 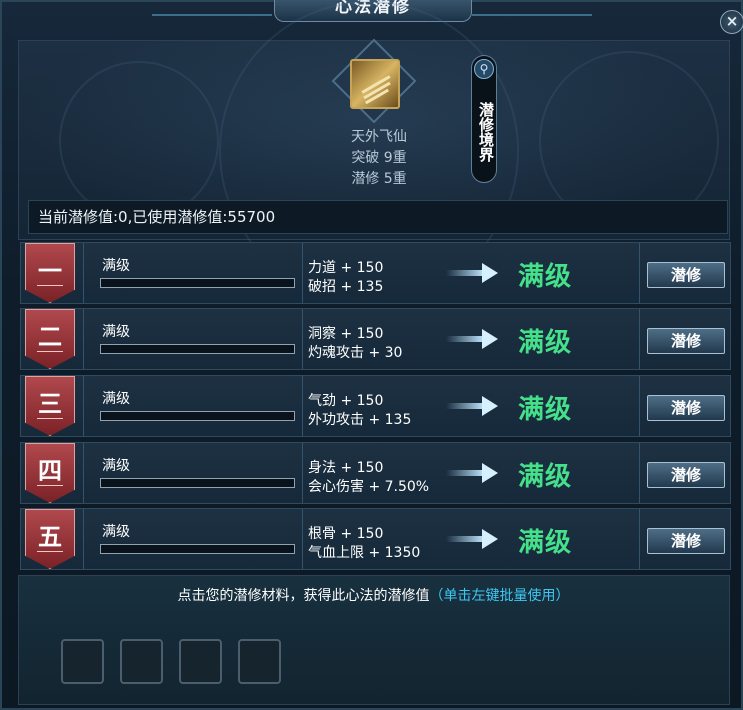 What do you see at coordinates (50, 336) in the screenshot?
I see `rank-numeral: 二` at bounding box center [50, 336].